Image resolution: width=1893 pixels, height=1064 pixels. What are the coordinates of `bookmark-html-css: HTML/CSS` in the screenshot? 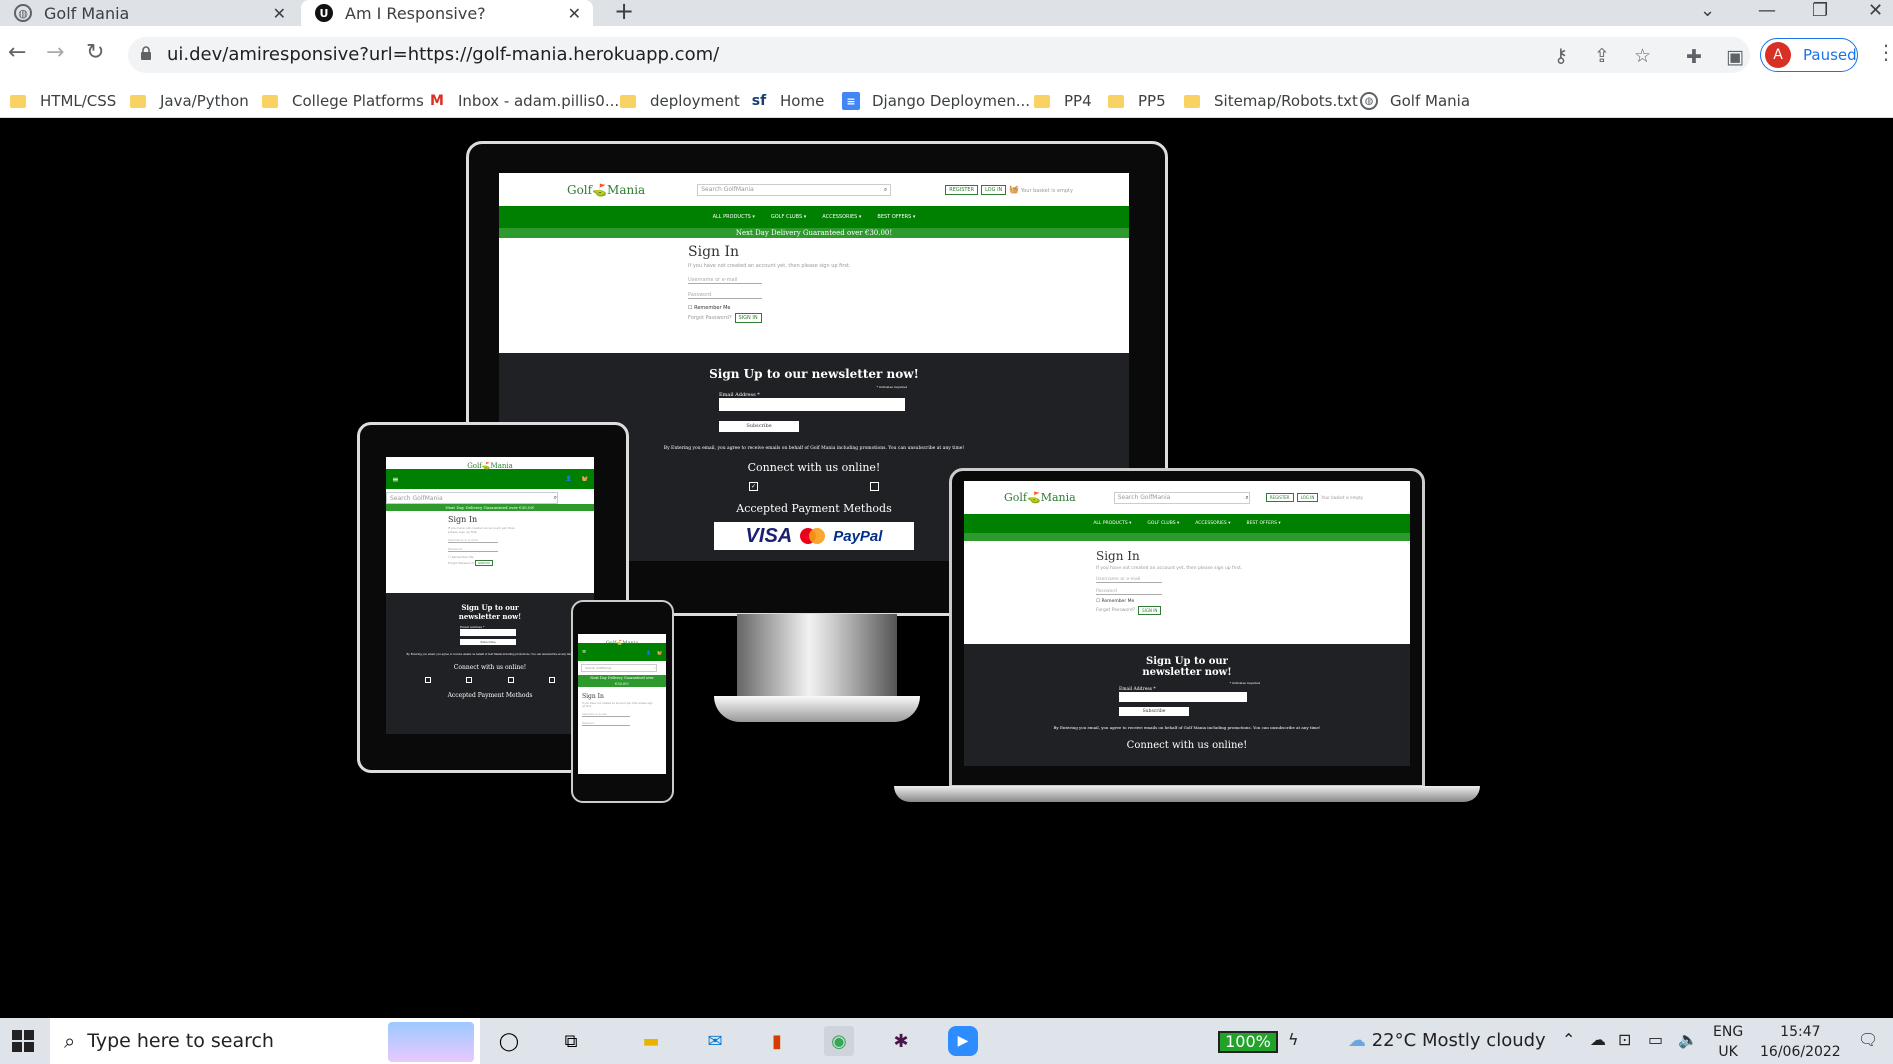 It's located at (63, 101).